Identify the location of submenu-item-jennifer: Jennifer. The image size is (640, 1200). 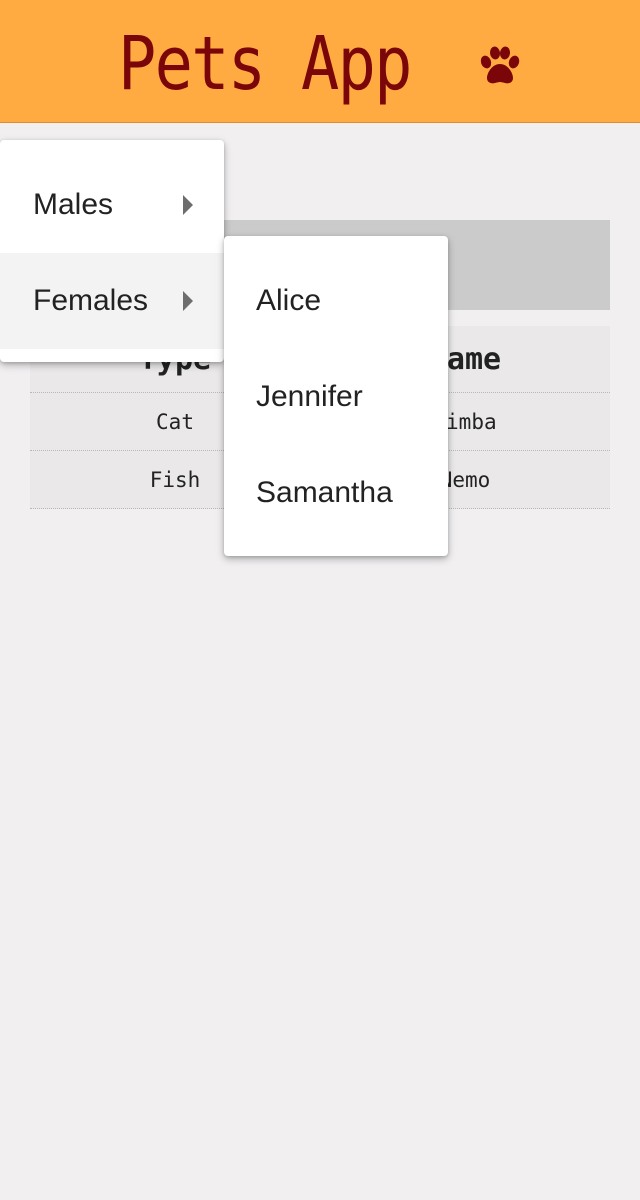
(336, 397).